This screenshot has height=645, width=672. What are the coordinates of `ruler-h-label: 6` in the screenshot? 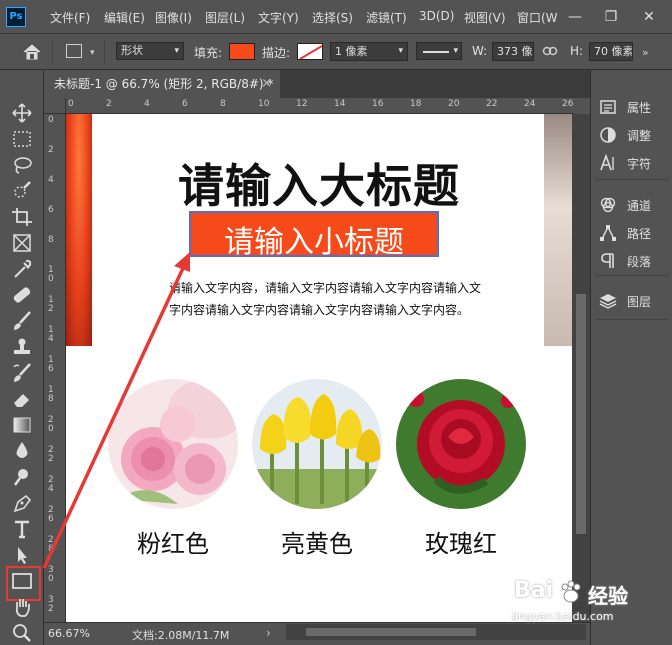 It's located at (185, 104).